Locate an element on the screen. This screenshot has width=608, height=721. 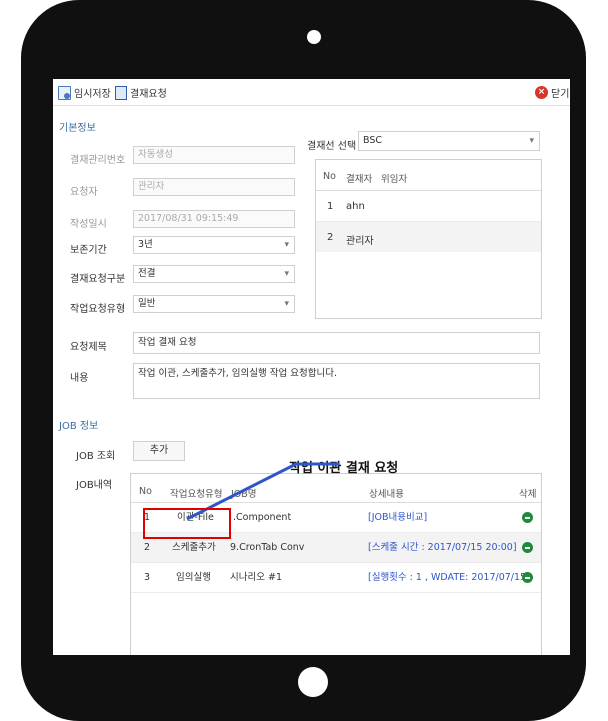
highlight-box is located at coordinates (187, 523).